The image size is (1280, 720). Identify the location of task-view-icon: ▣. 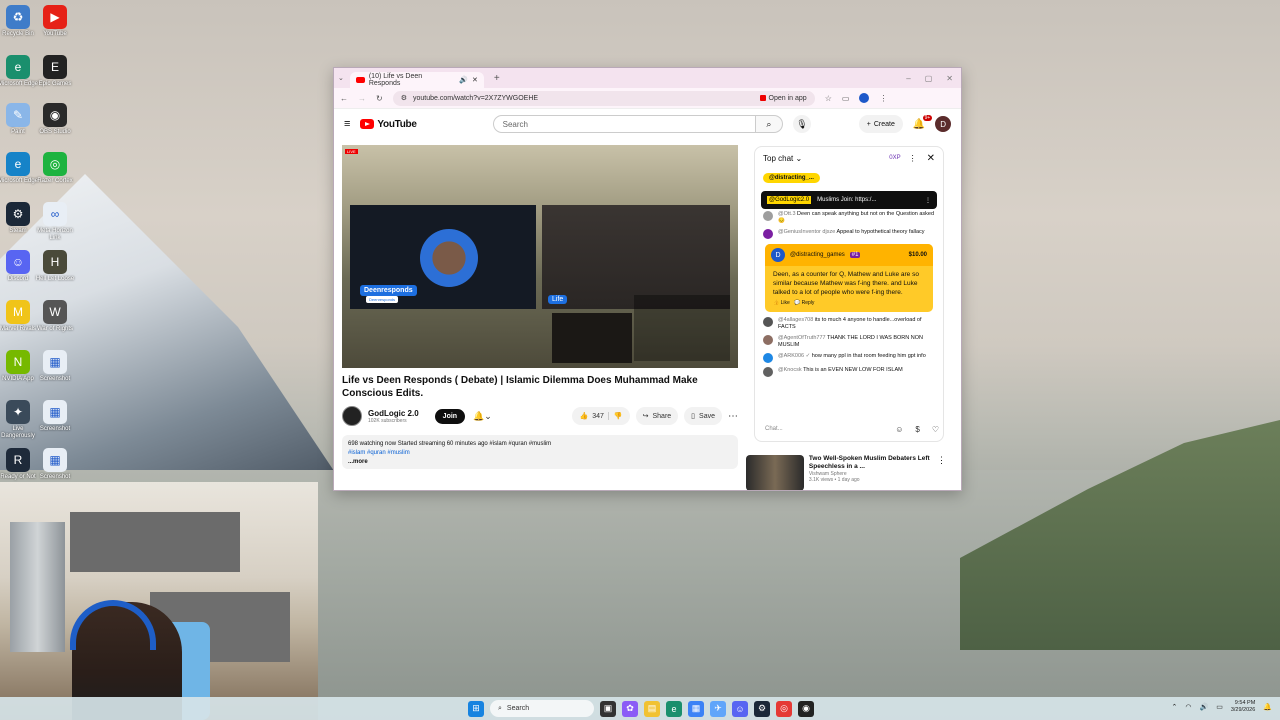
(608, 708).